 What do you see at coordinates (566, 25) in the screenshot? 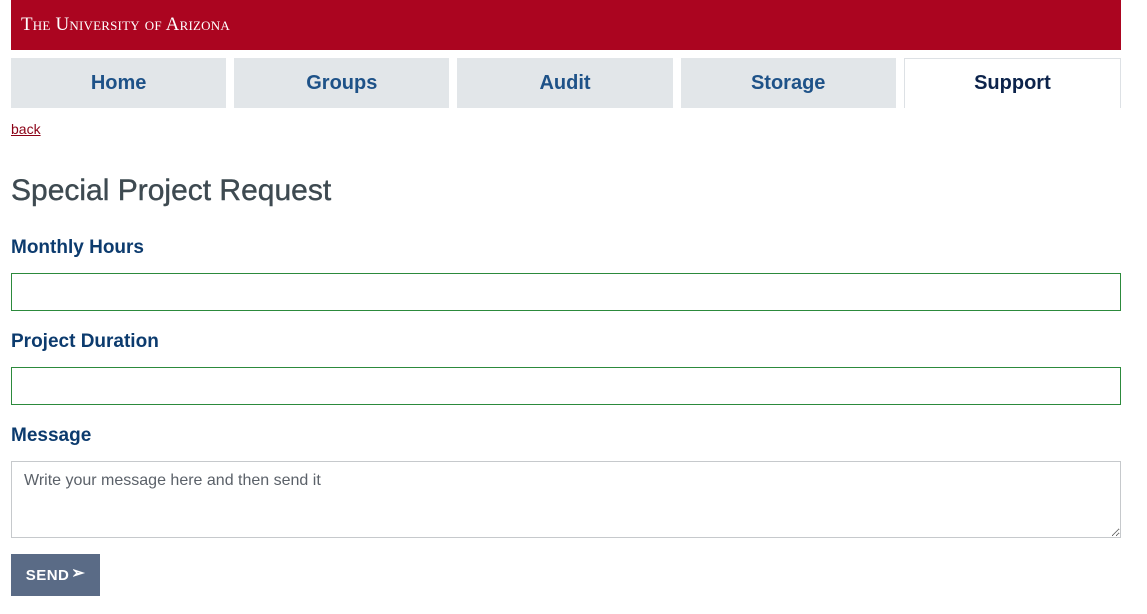
I see `university-header: The University of Arizona` at bounding box center [566, 25].